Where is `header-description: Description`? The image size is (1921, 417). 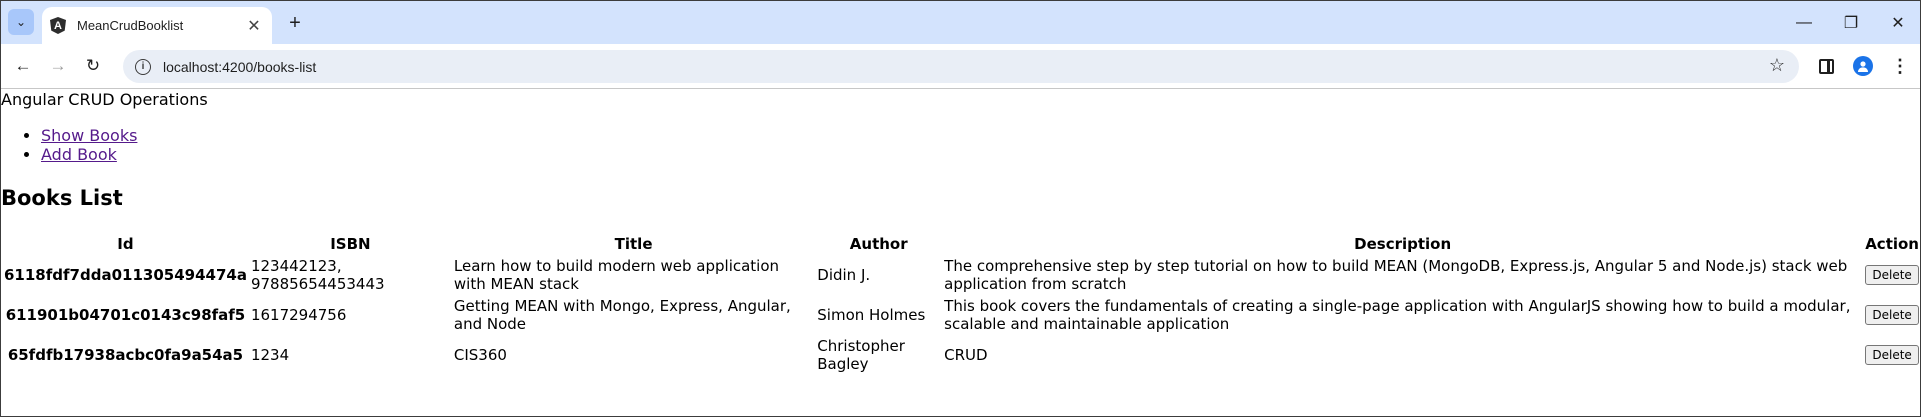 header-description: Description is located at coordinates (1403, 244).